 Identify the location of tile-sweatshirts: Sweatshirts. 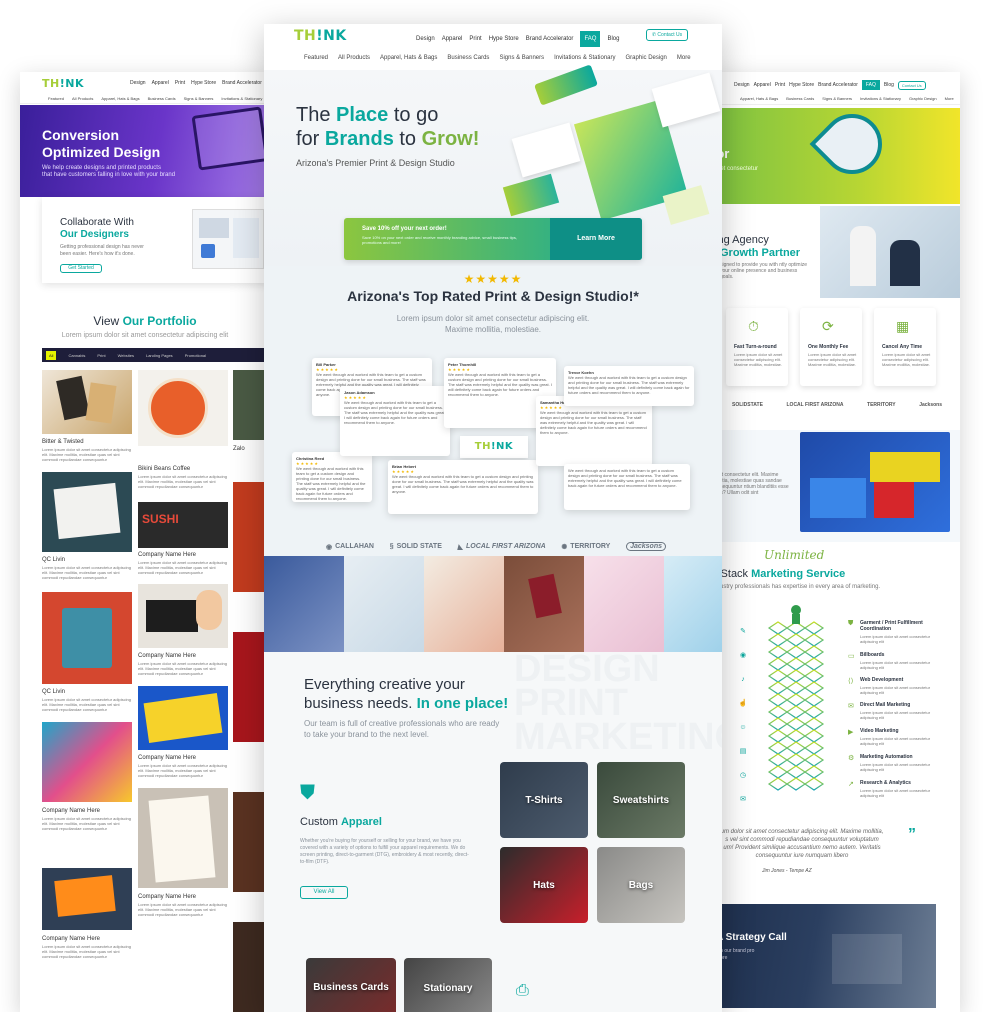
(641, 800).